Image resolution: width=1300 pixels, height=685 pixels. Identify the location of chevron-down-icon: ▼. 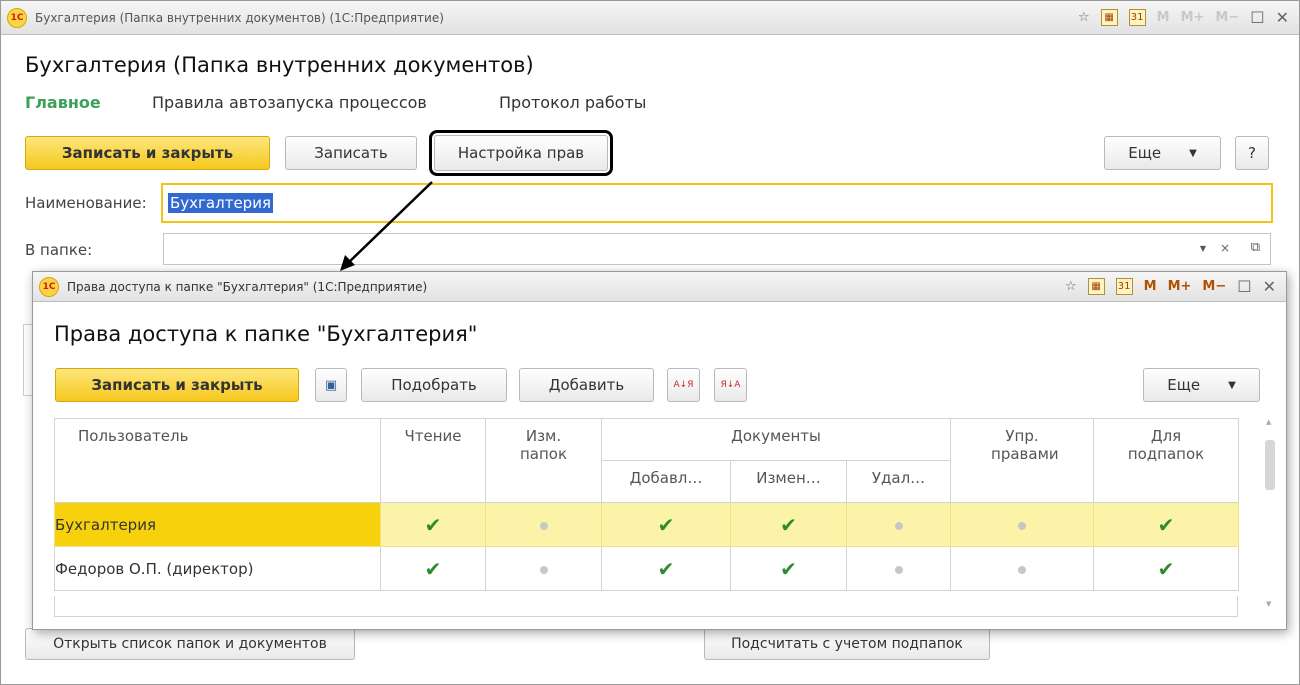
(1193, 153).